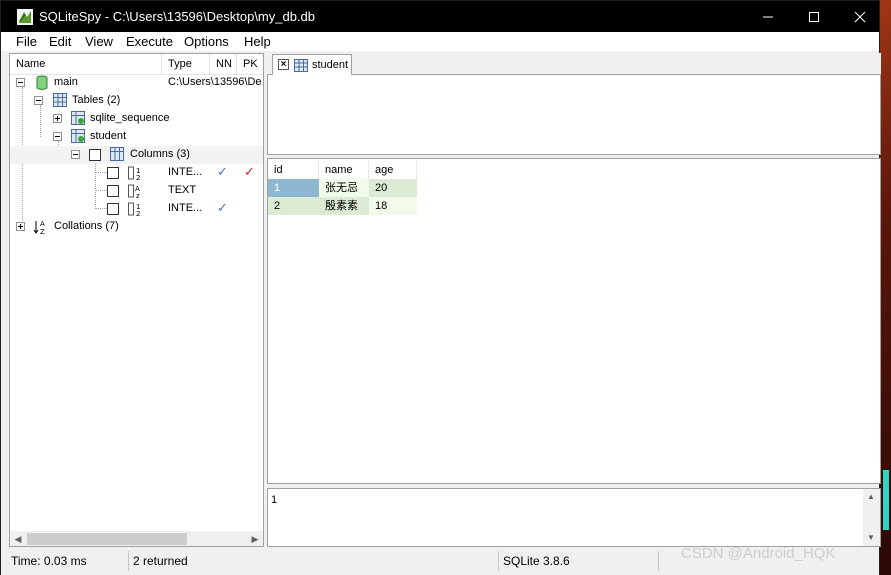  I want to click on minimize-icon, so click(768, 16).